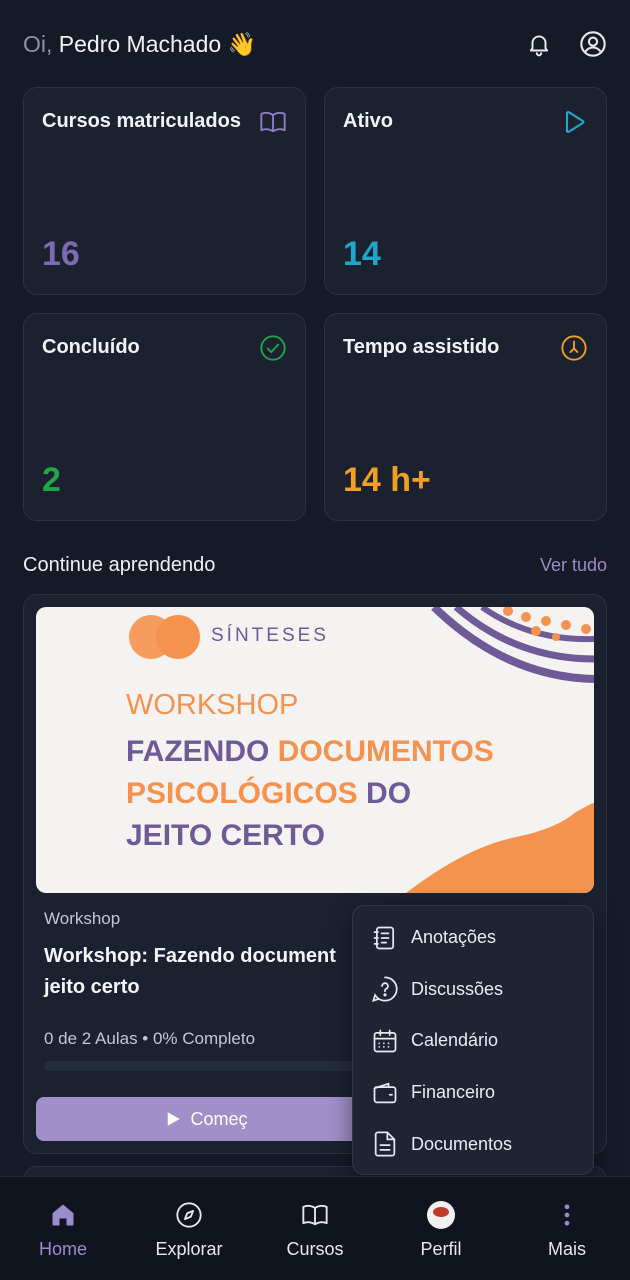 This screenshot has height=1280, width=630. What do you see at coordinates (219, 1118) in the screenshot?
I see `start-button-label: Começ` at bounding box center [219, 1118].